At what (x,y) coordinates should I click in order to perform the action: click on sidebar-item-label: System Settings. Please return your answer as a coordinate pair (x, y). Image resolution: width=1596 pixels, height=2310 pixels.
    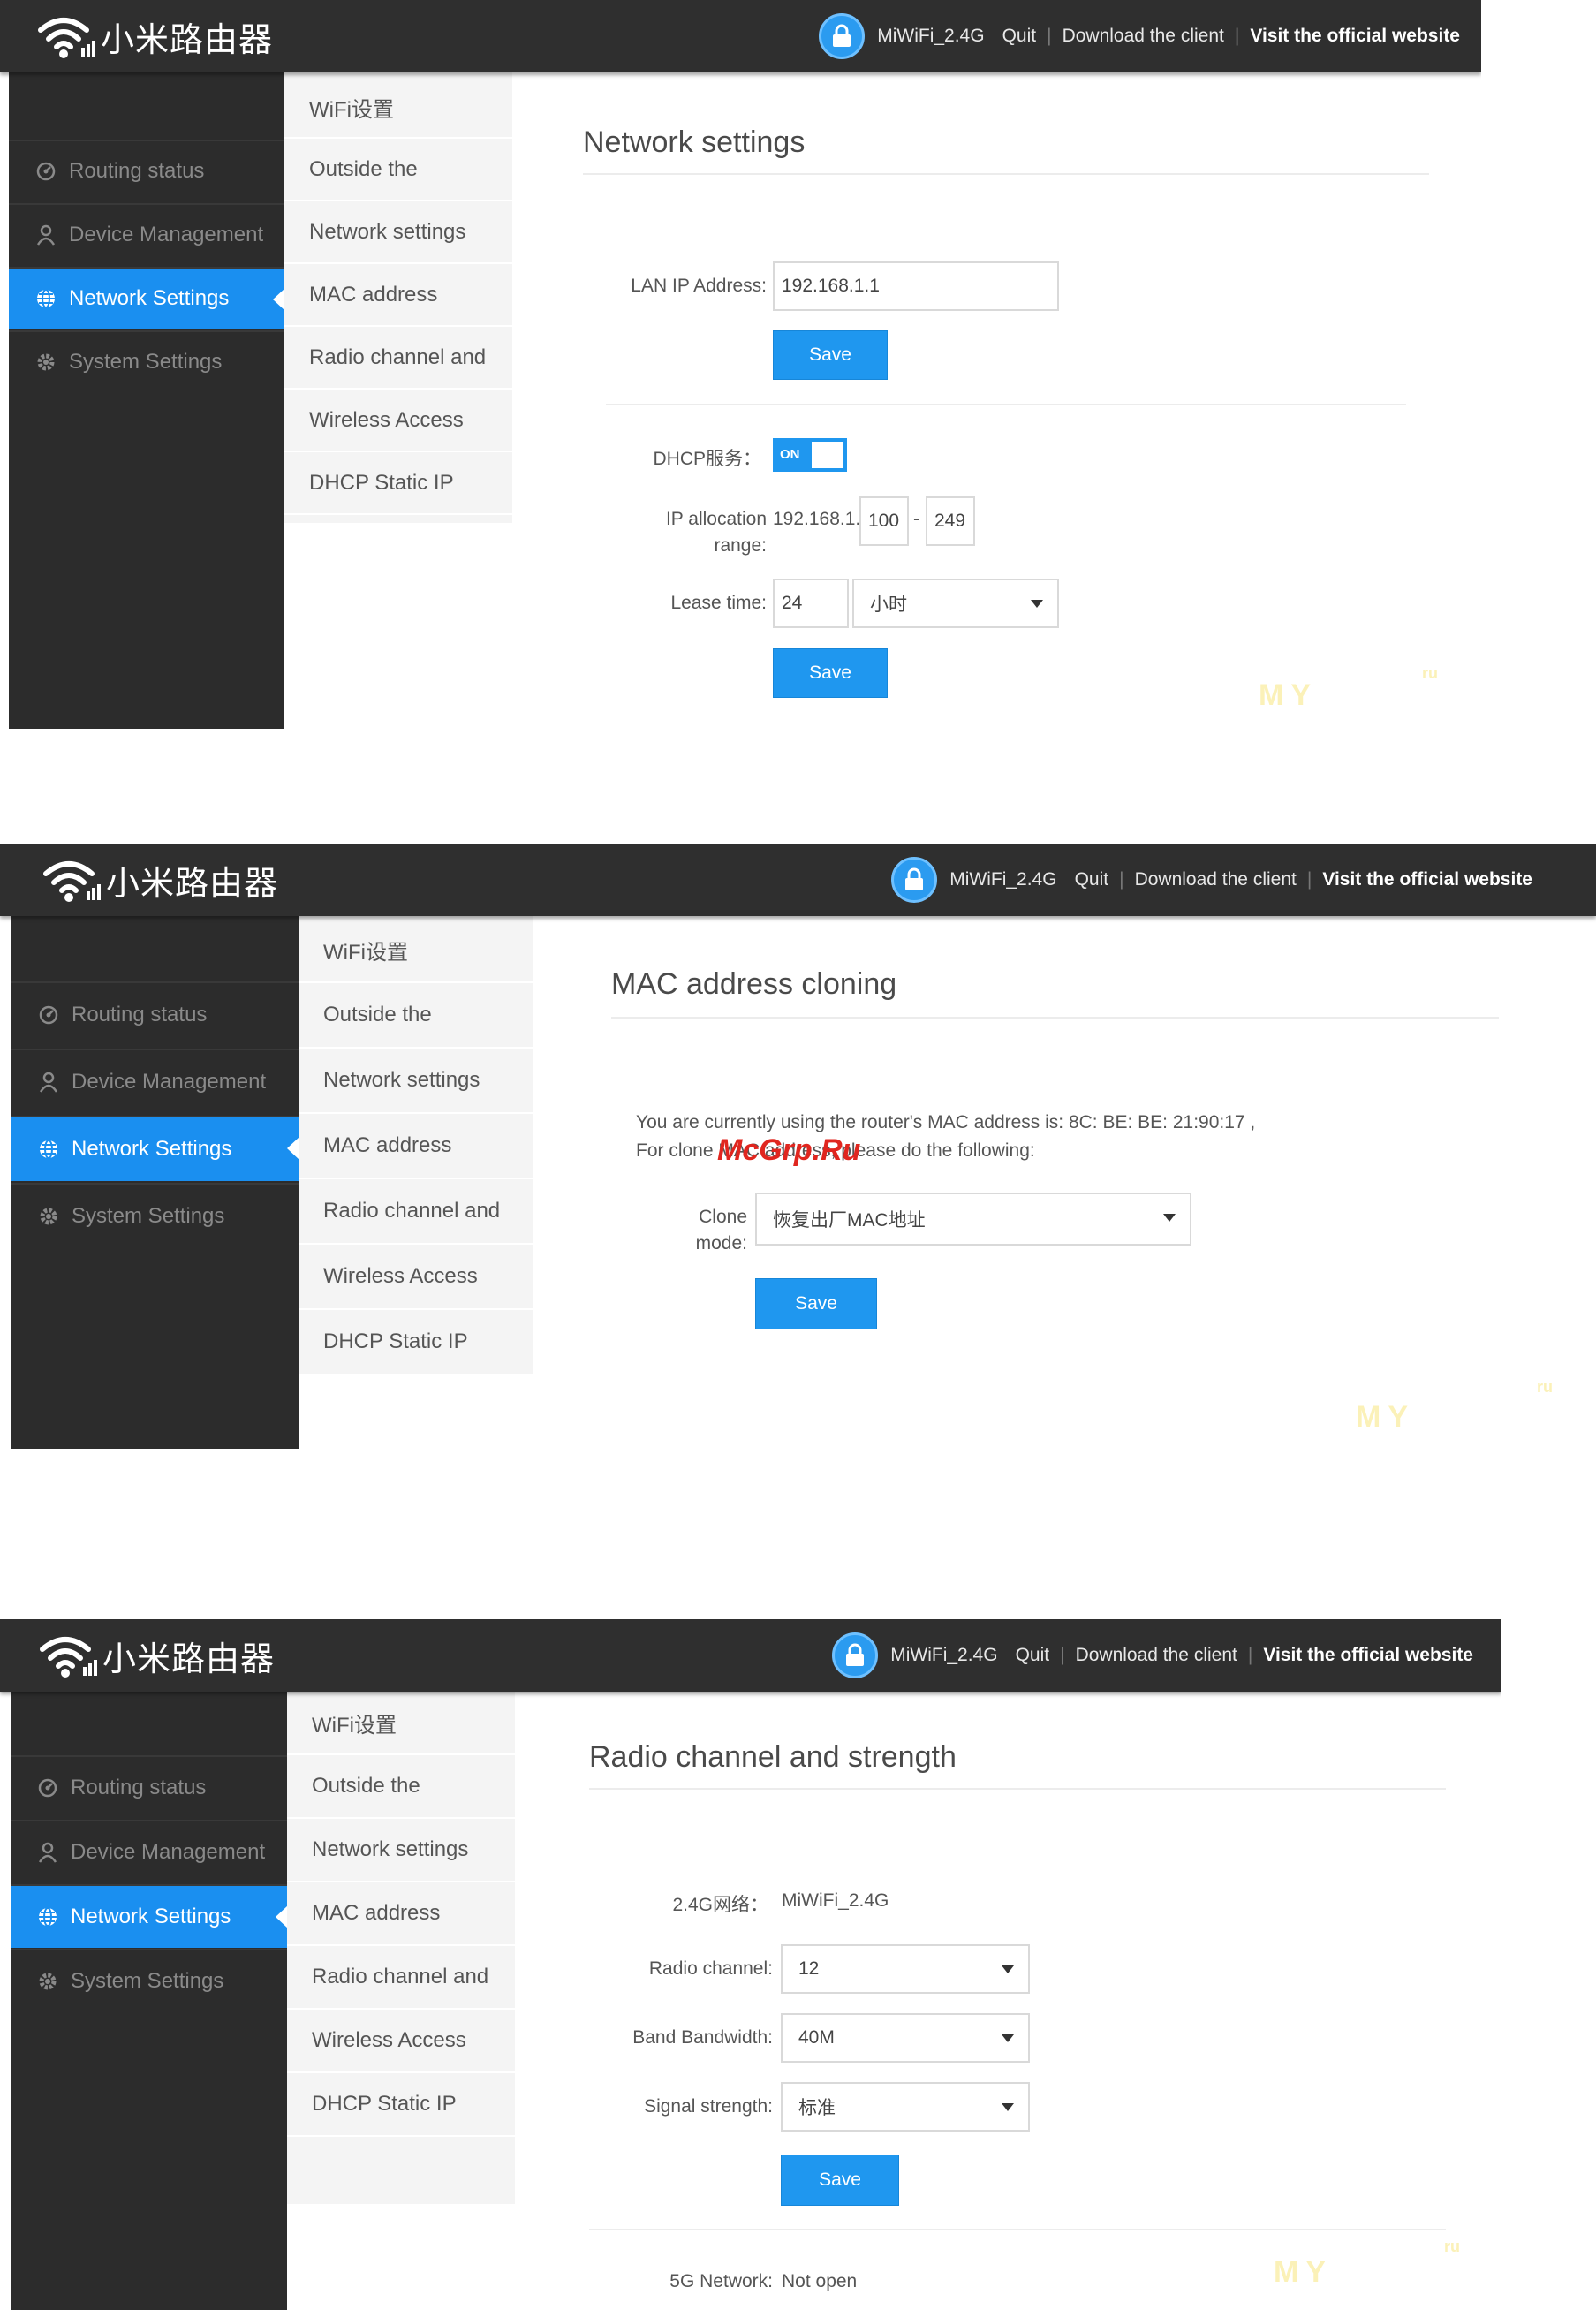
    Looking at the image, I should click on (146, 362).